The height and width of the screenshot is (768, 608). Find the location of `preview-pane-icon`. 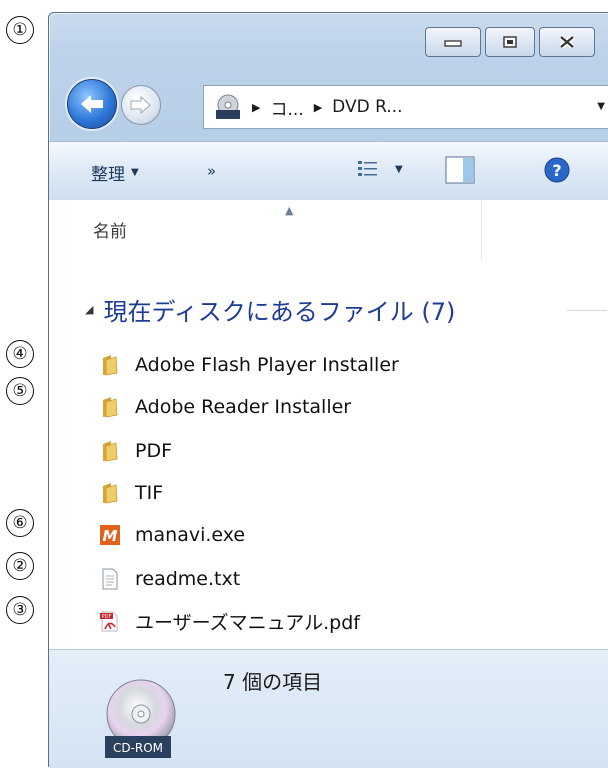

preview-pane-icon is located at coordinates (460, 170).